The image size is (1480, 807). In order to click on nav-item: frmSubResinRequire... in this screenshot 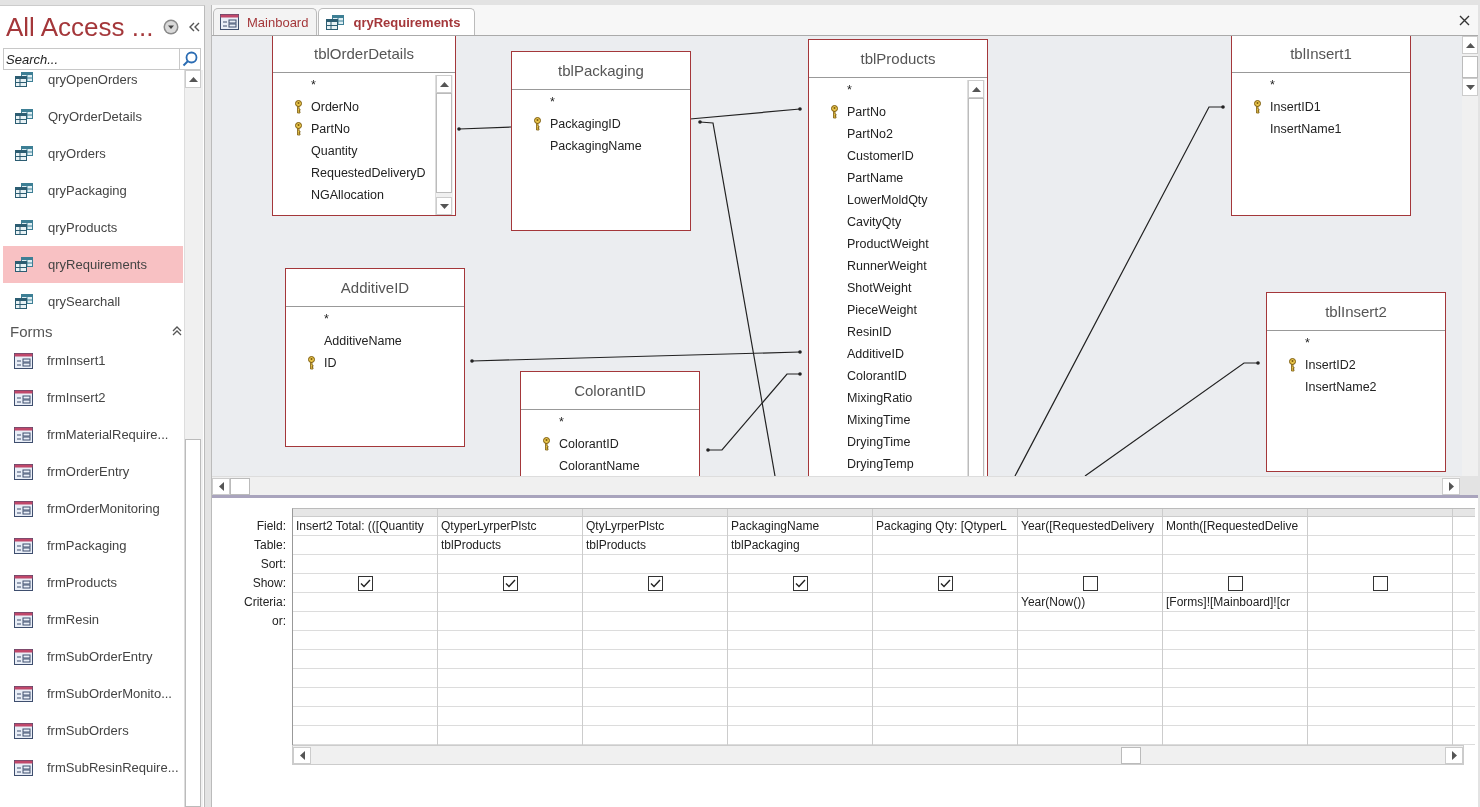, I will do `click(93, 767)`.